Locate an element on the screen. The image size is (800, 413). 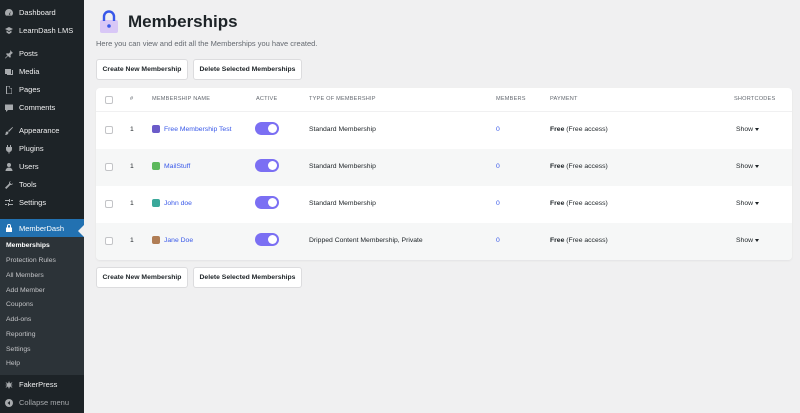
media-icon is located at coordinates (9, 72).